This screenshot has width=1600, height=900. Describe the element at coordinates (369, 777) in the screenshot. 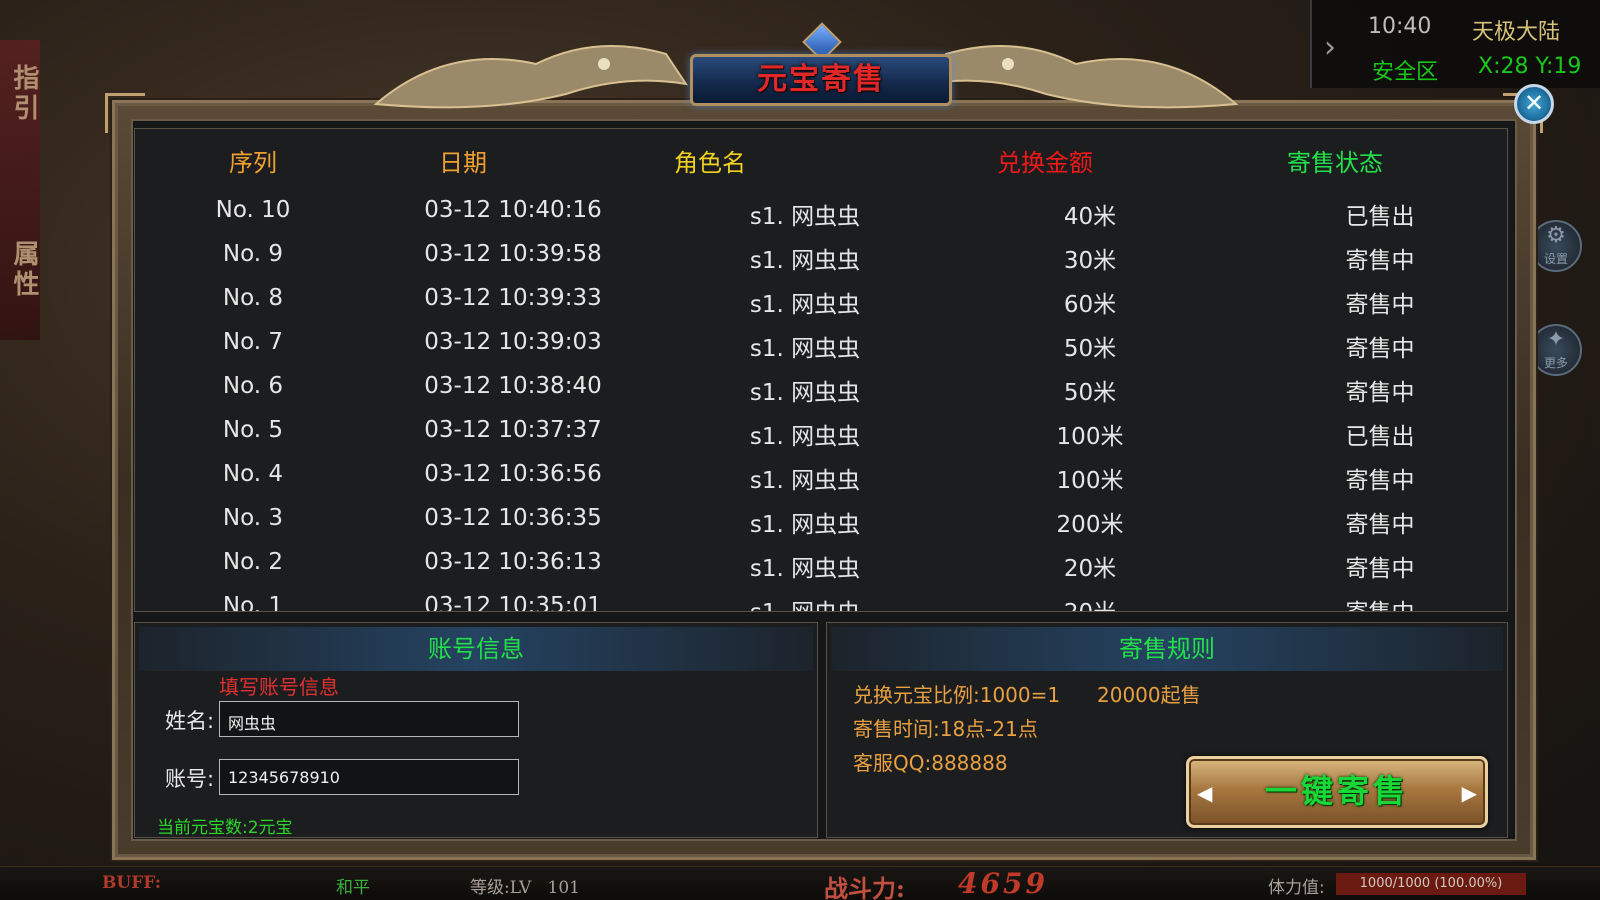

I see `account-field: 12345678910` at that location.